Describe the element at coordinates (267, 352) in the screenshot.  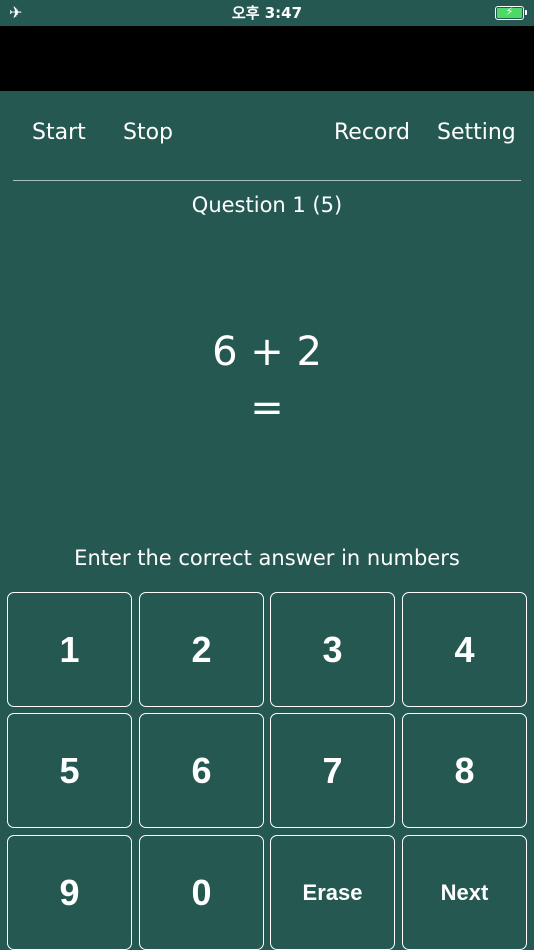
I see `problem-expression: 6 + 2` at that location.